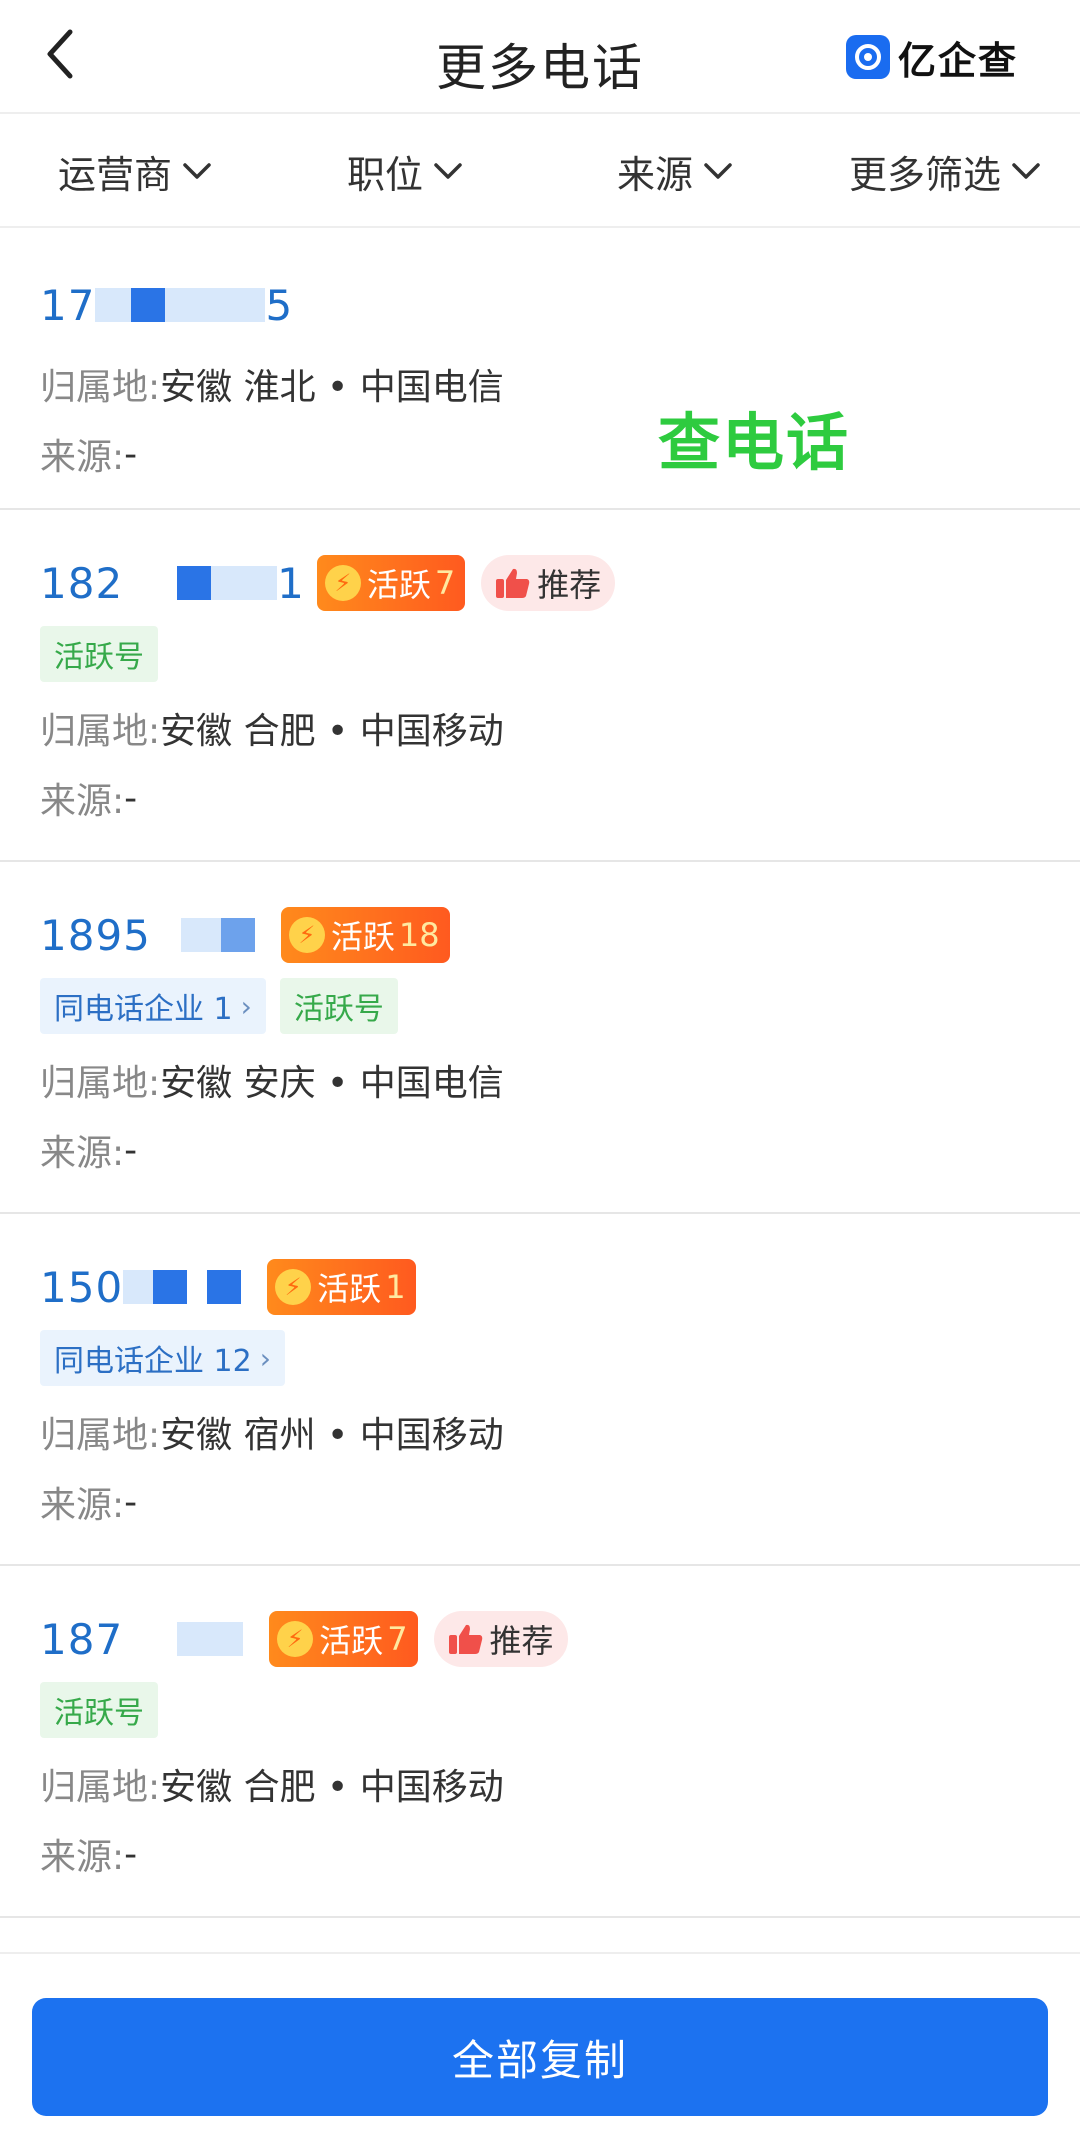 The height and width of the screenshot is (2141, 1080). What do you see at coordinates (82, 583) in the screenshot?
I see `phone-prefix: 182` at bounding box center [82, 583].